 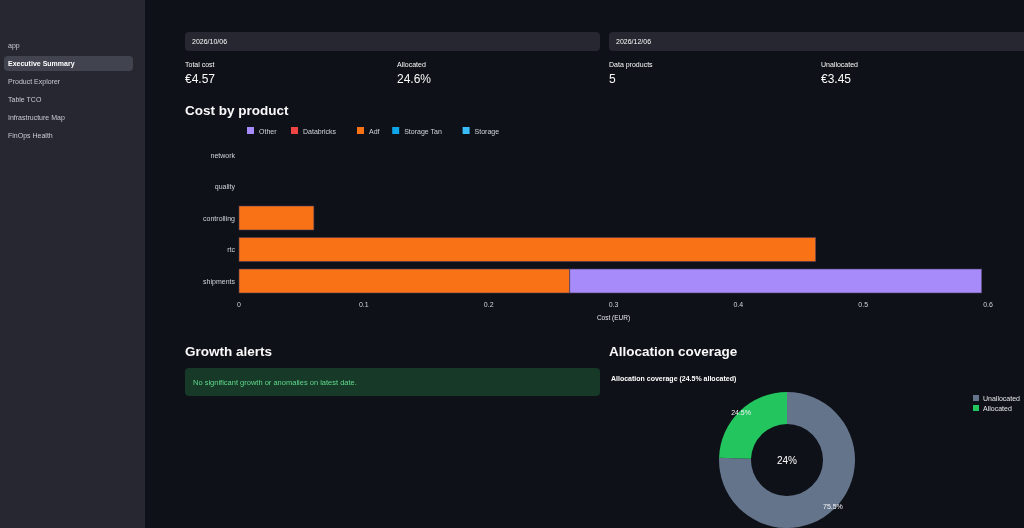 I want to click on metric-value: 24.6%, so click(x=415, y=79).